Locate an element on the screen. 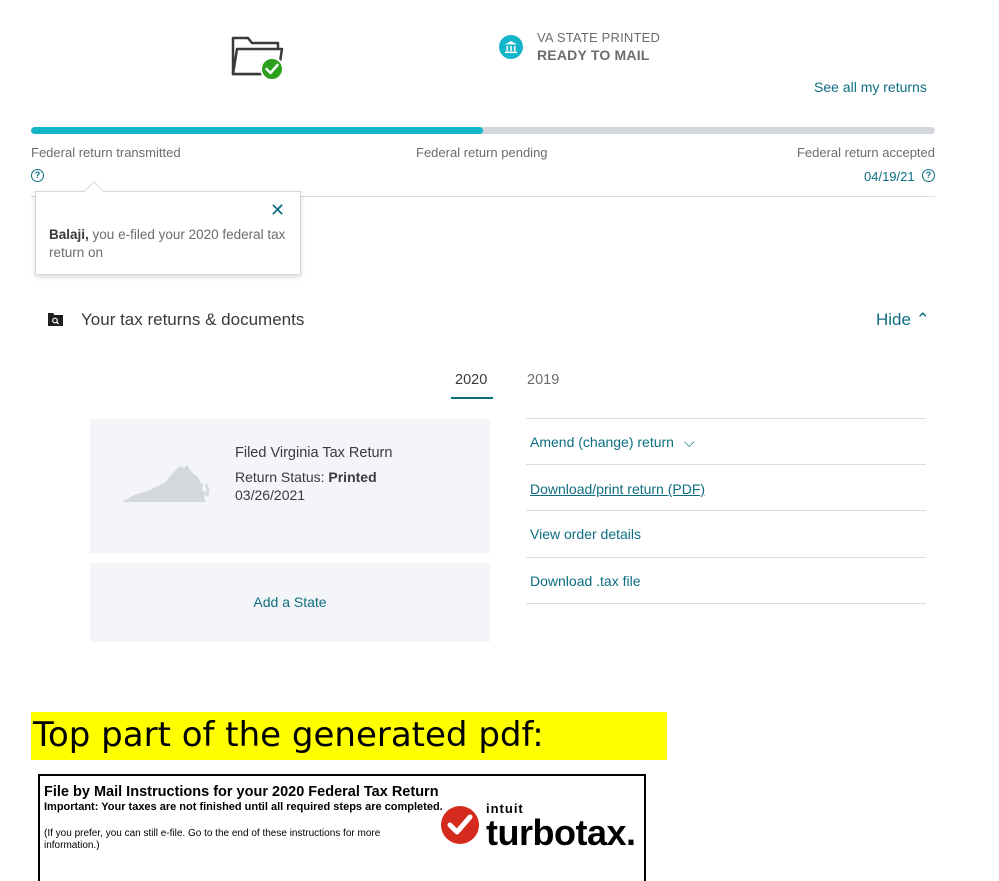 The width and height of the screenshot is (999, 881). document-search-icon is located at coordinates (55, 319).